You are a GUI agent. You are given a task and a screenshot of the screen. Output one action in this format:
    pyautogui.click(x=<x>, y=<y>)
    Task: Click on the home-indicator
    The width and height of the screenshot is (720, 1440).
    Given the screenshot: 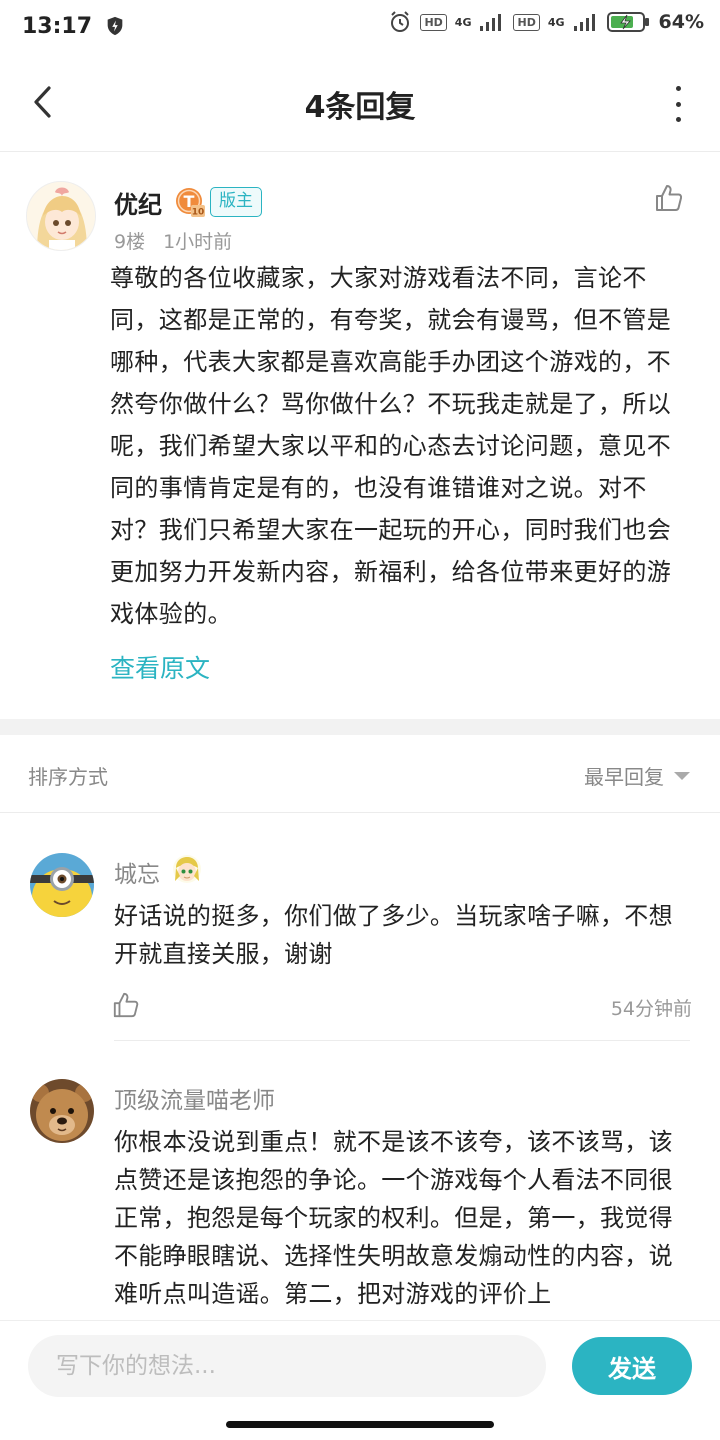 What is the action you would take?
    pyautogui.click(x=360, y=1424)
    